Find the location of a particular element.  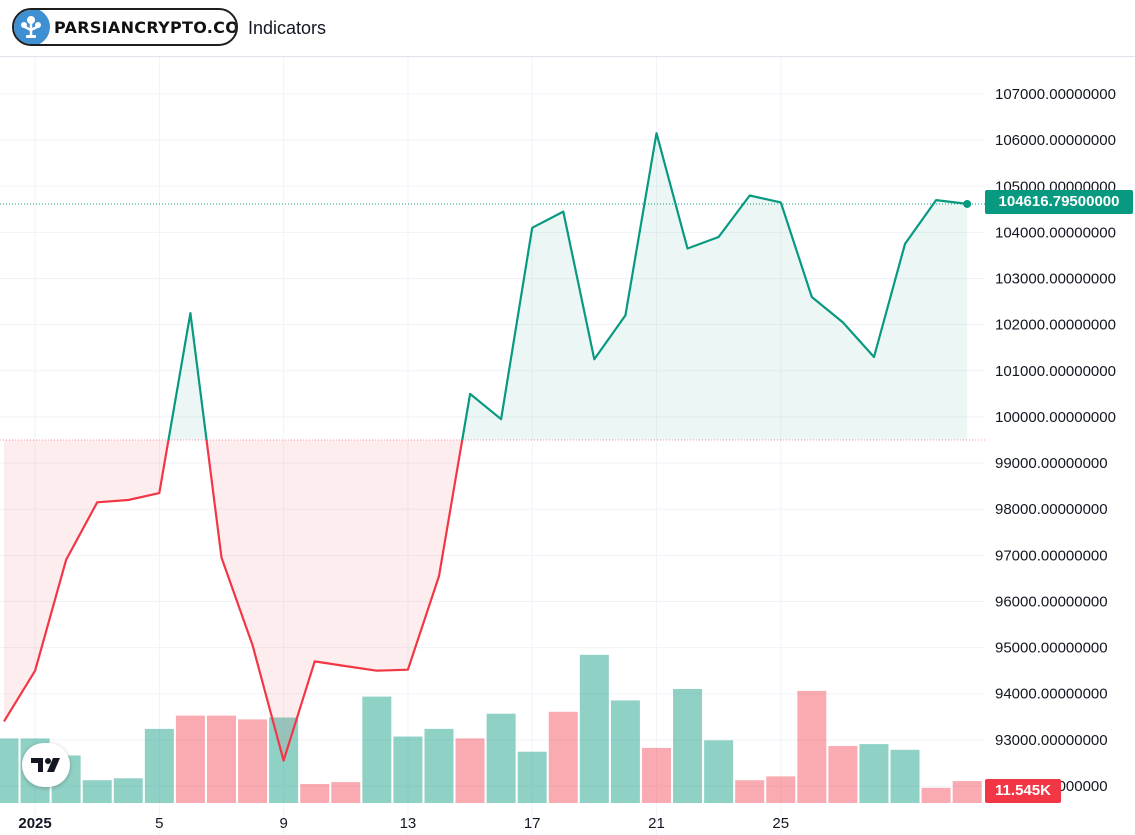

indicators-button: Indicators is located at coordinates (287, 28).